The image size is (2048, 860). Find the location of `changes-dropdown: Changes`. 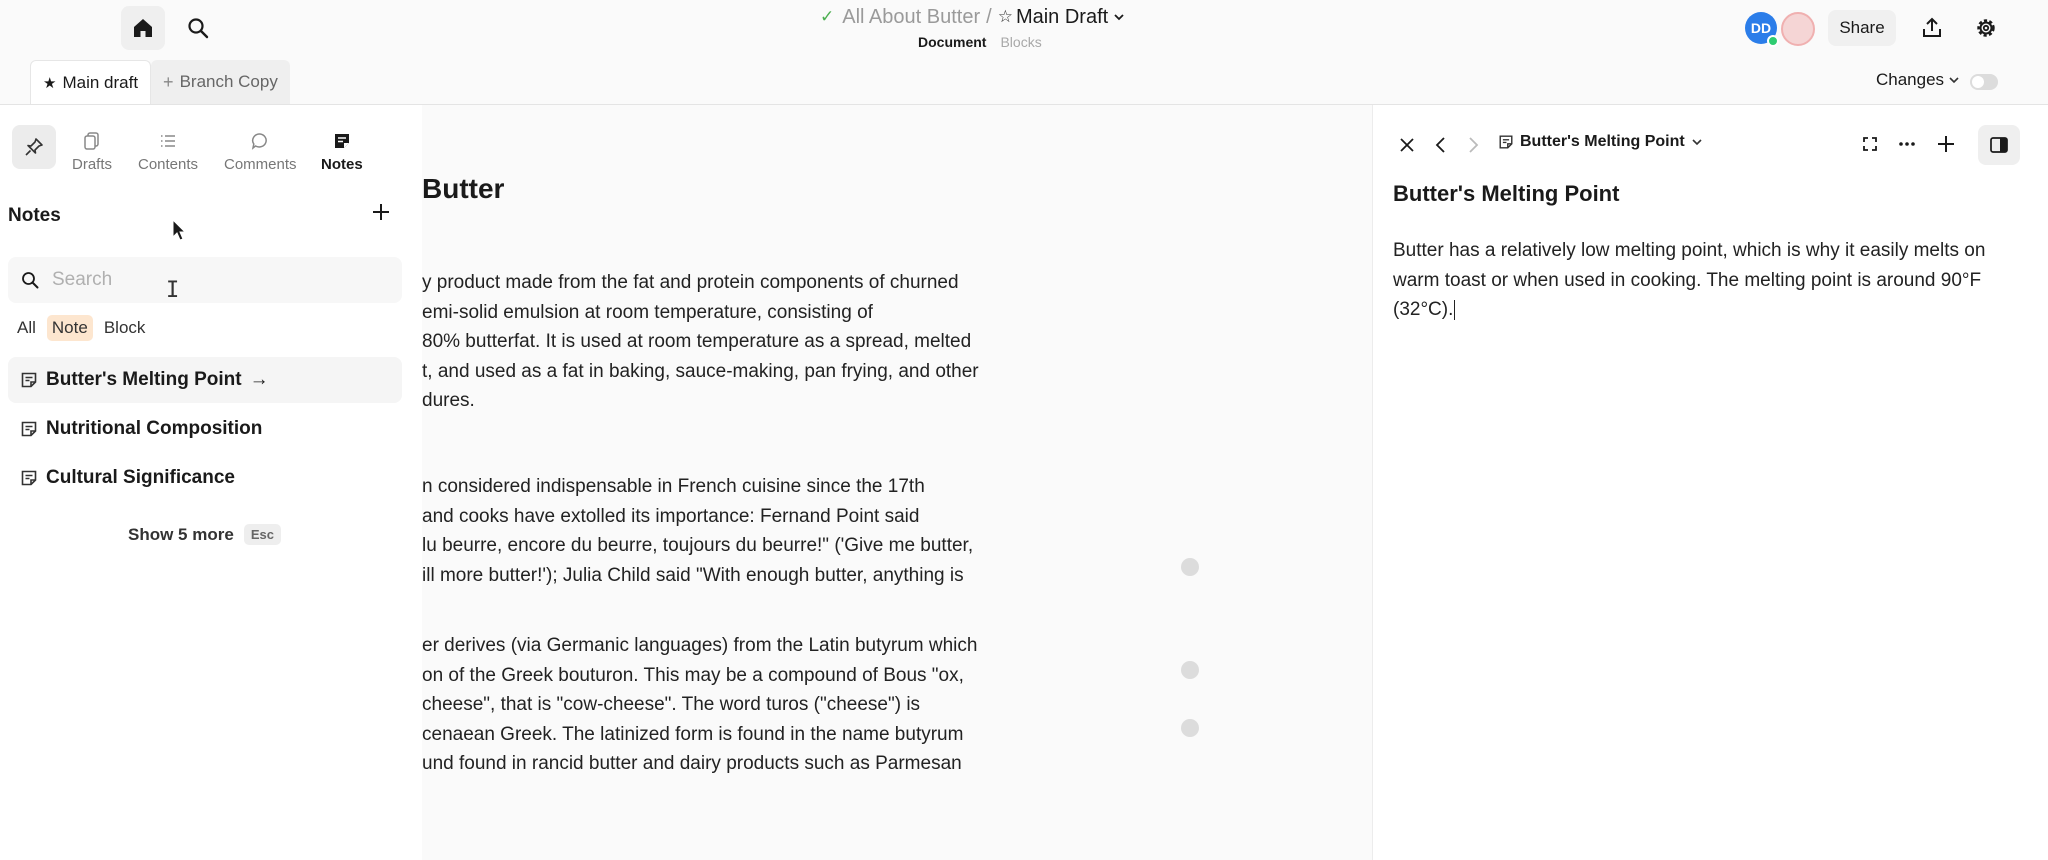

changes-dropdown: Changes is located at coordinates (1918, 80).